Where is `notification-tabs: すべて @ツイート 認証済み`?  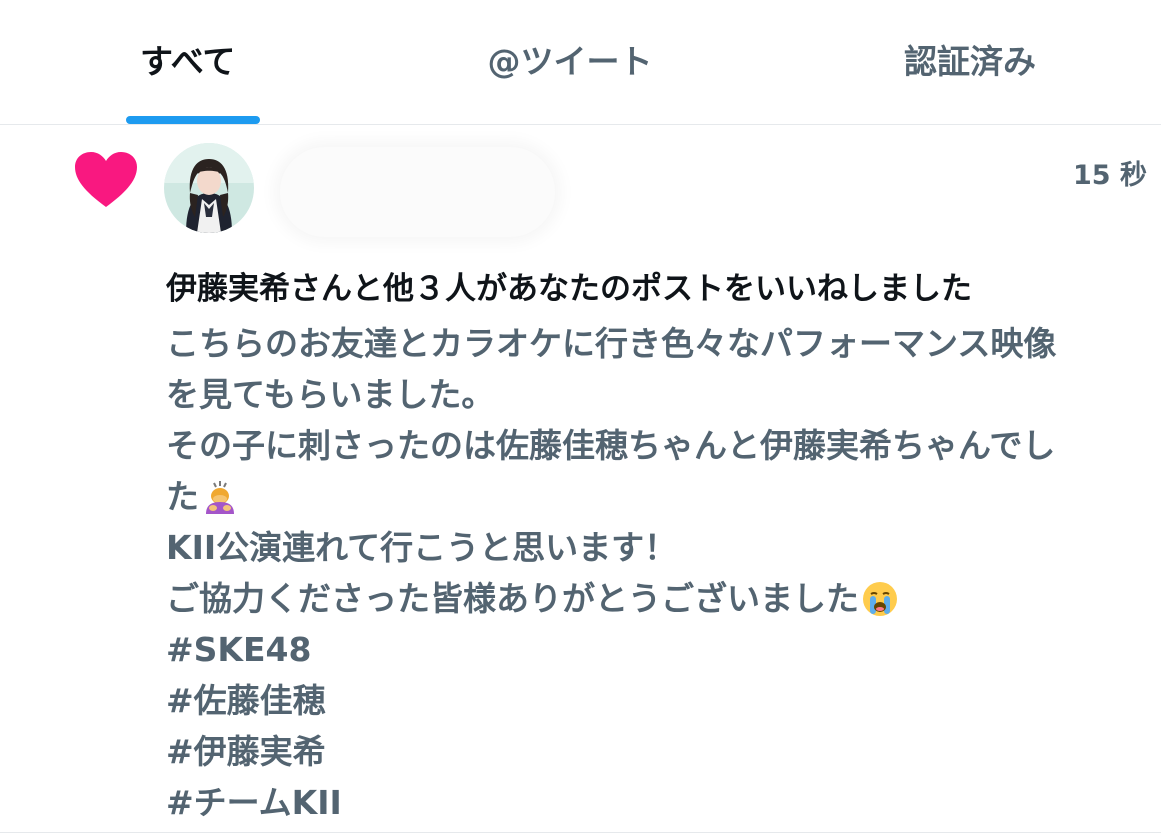 notification-tabs: すべて @ツイート 認証済み is located at coordinates (580, 62).